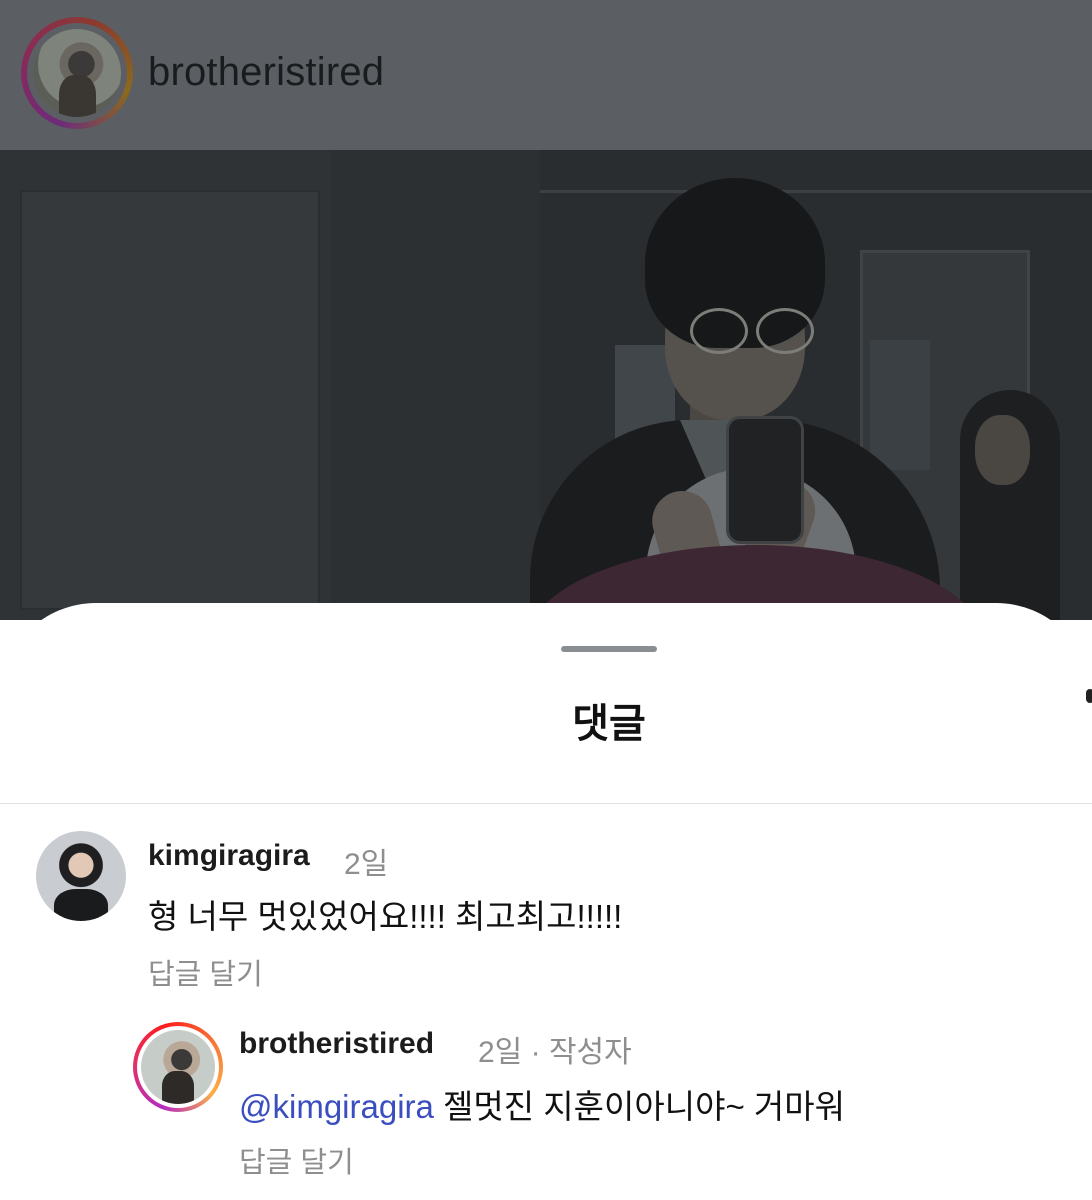 Image resolution: width=1092 pixels, height=1200 pixels. Describe the element at coordinates (577, 1052) in the screenshot. I see `author-tag: · 작성자` at that location.